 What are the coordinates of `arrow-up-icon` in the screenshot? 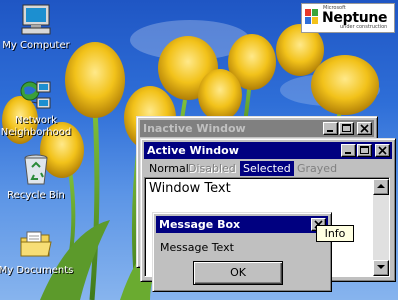 It's located at (381, 186).